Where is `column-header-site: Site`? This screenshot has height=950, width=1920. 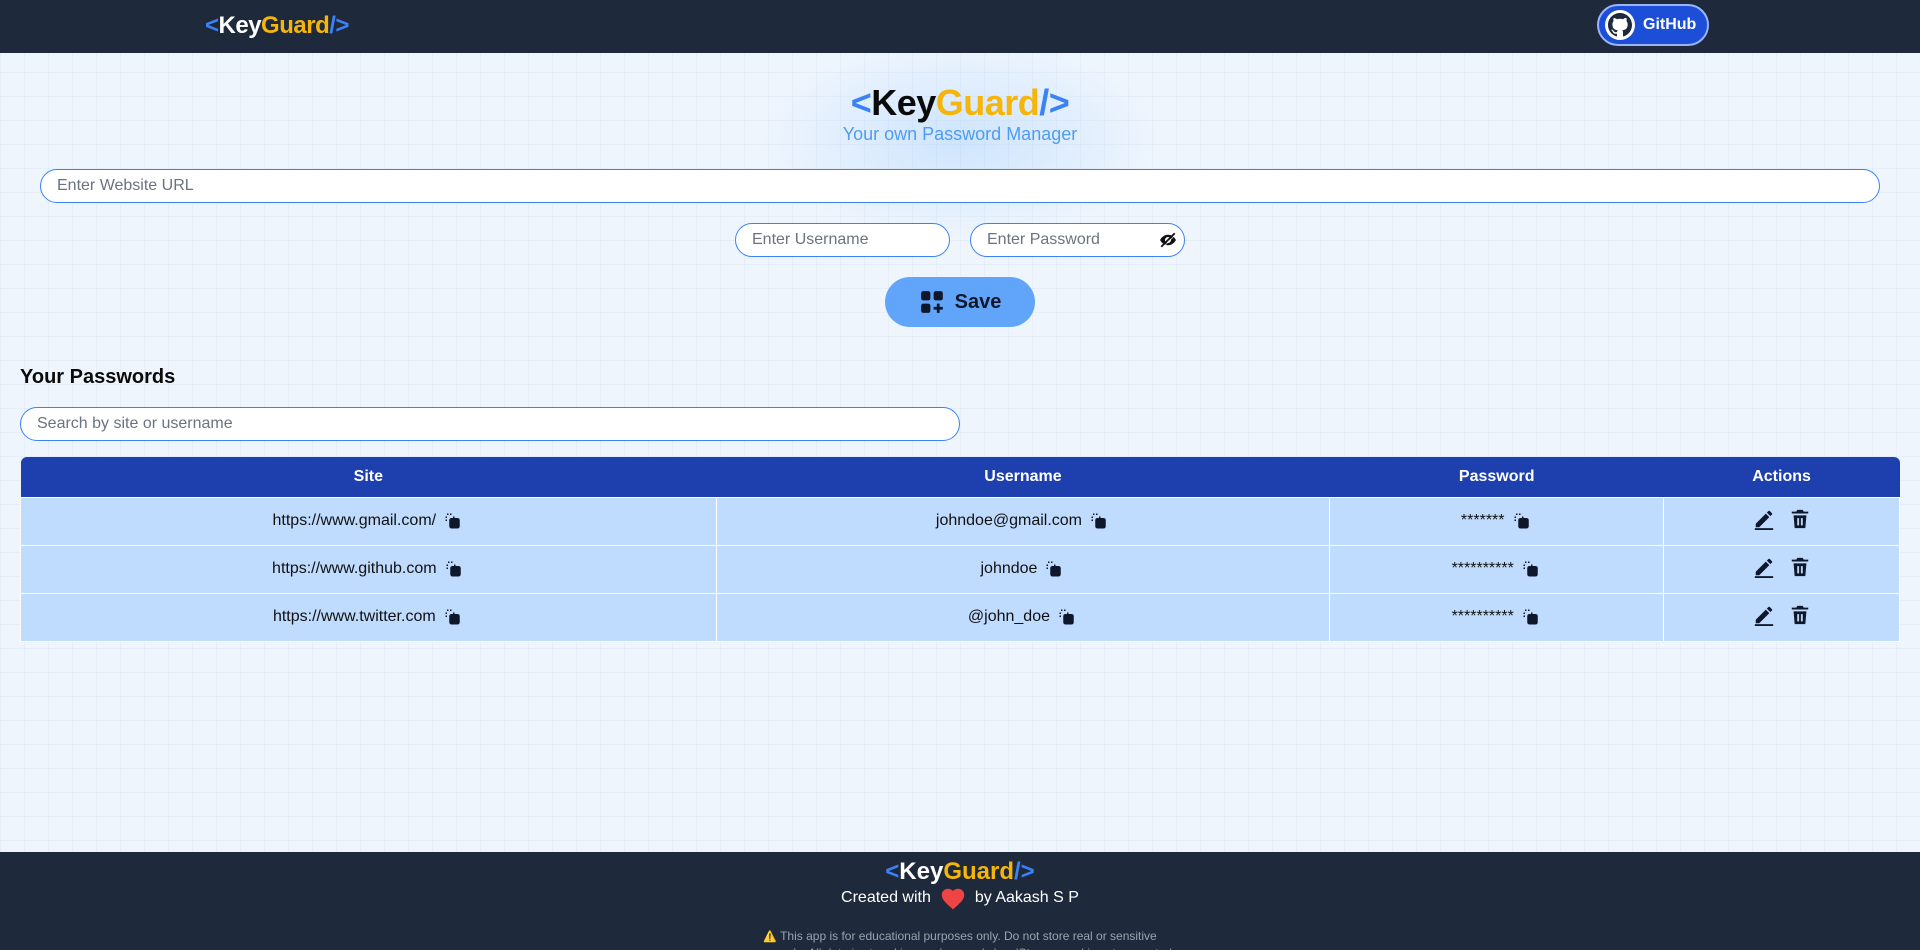
column-header-site: Site is located at coordinates (368, 477).